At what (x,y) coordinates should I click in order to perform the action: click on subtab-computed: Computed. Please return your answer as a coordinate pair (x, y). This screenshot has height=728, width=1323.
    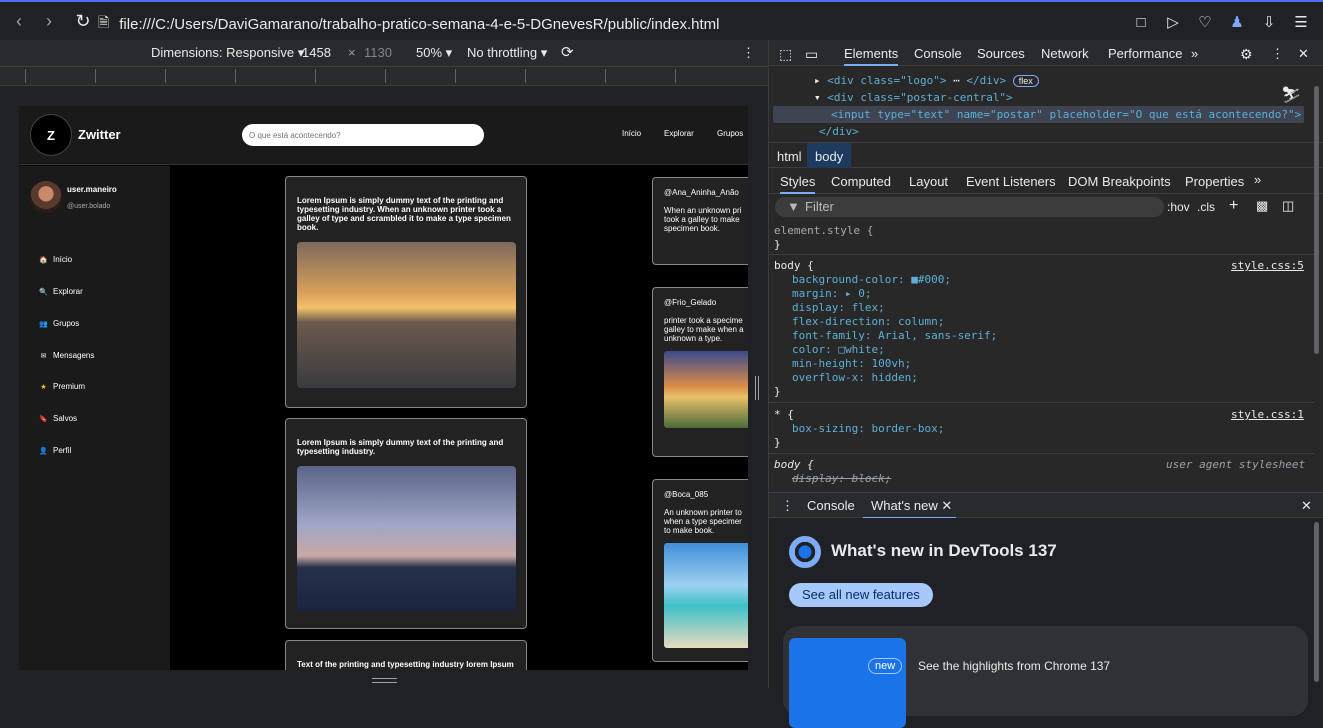
    Looking at the image, I should click on (861, 181).